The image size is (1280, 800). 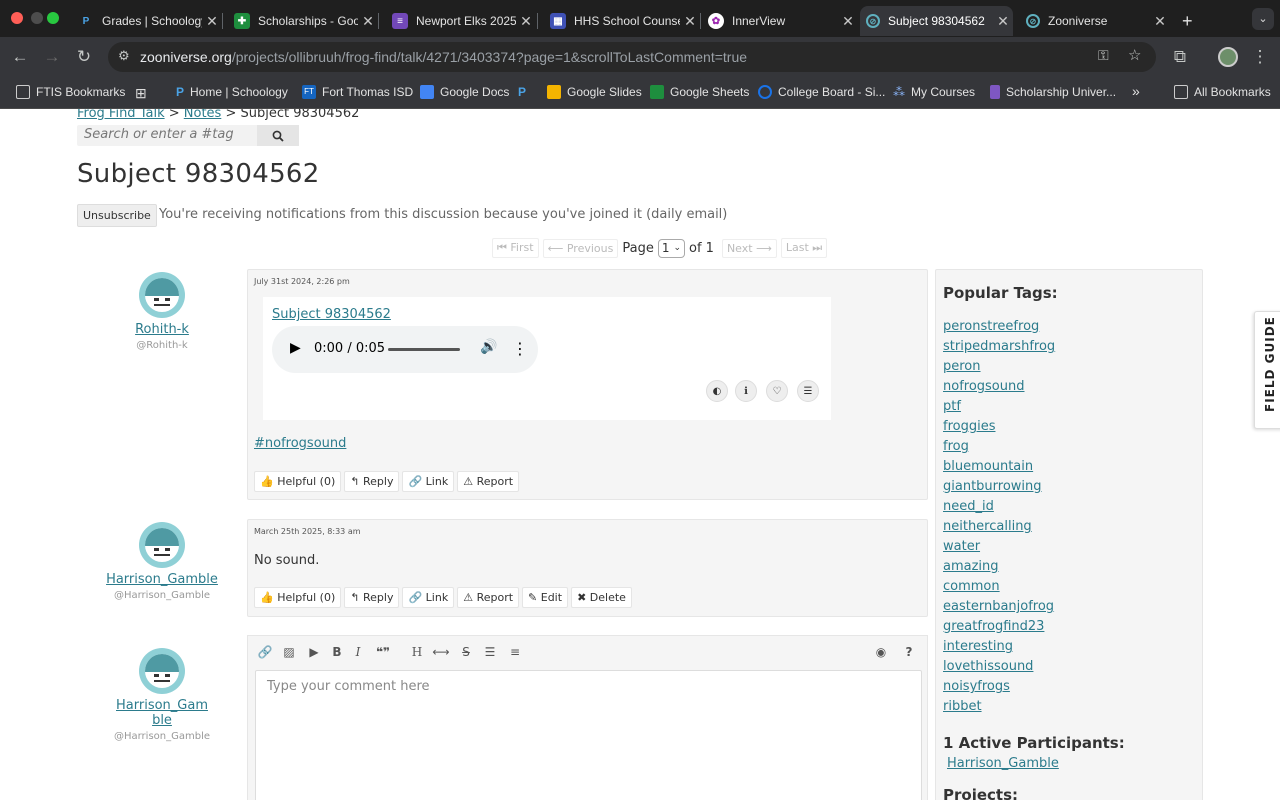 I want to click on maximize-window-button, so click(x=53, y=18).